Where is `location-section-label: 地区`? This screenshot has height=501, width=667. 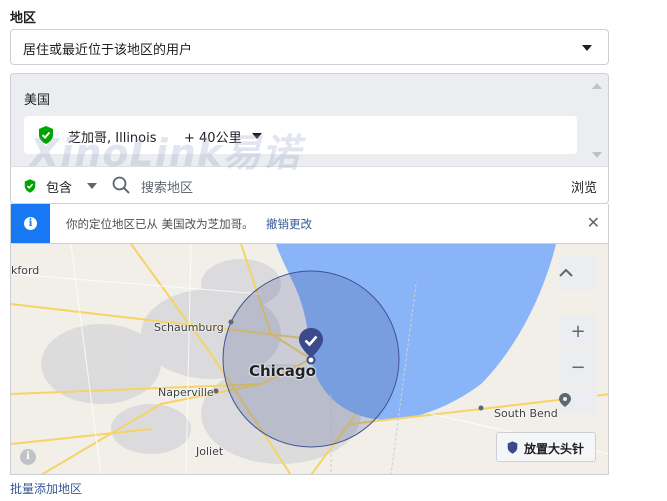 location-section-label: 地区 is located at coordinates (23, 18).